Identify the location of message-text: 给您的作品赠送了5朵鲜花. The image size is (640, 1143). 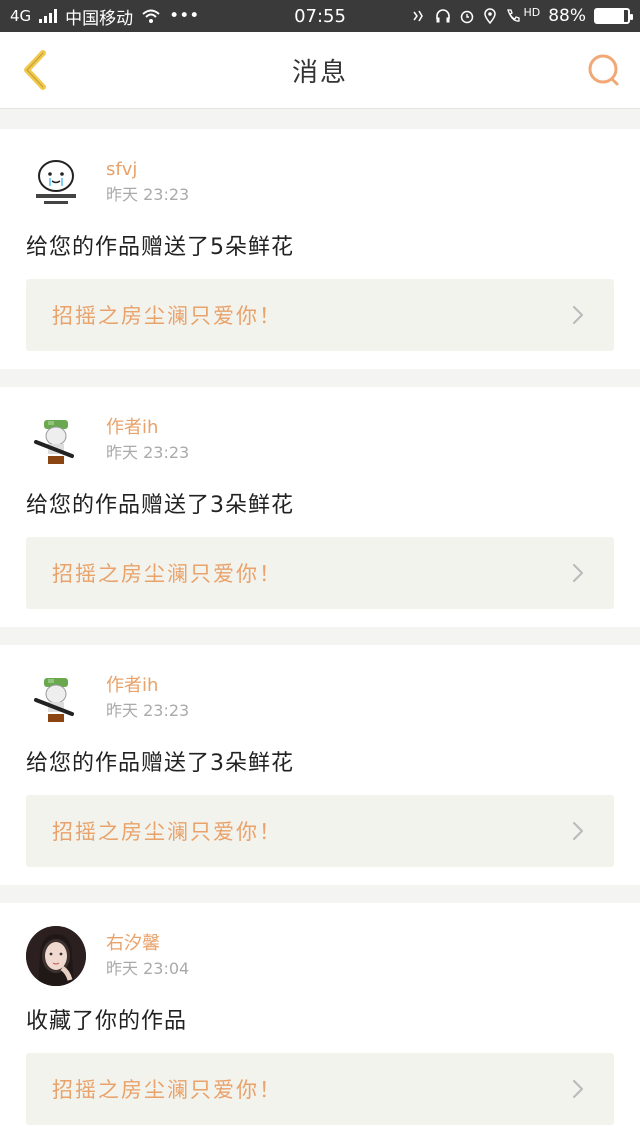
(160, 247).